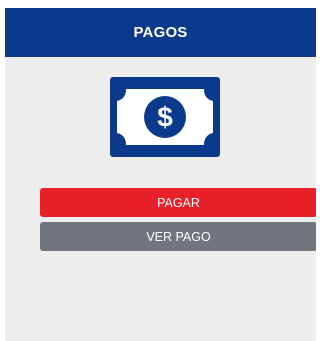  I want to click on header-bar: PAGOS, so click(160, 32).